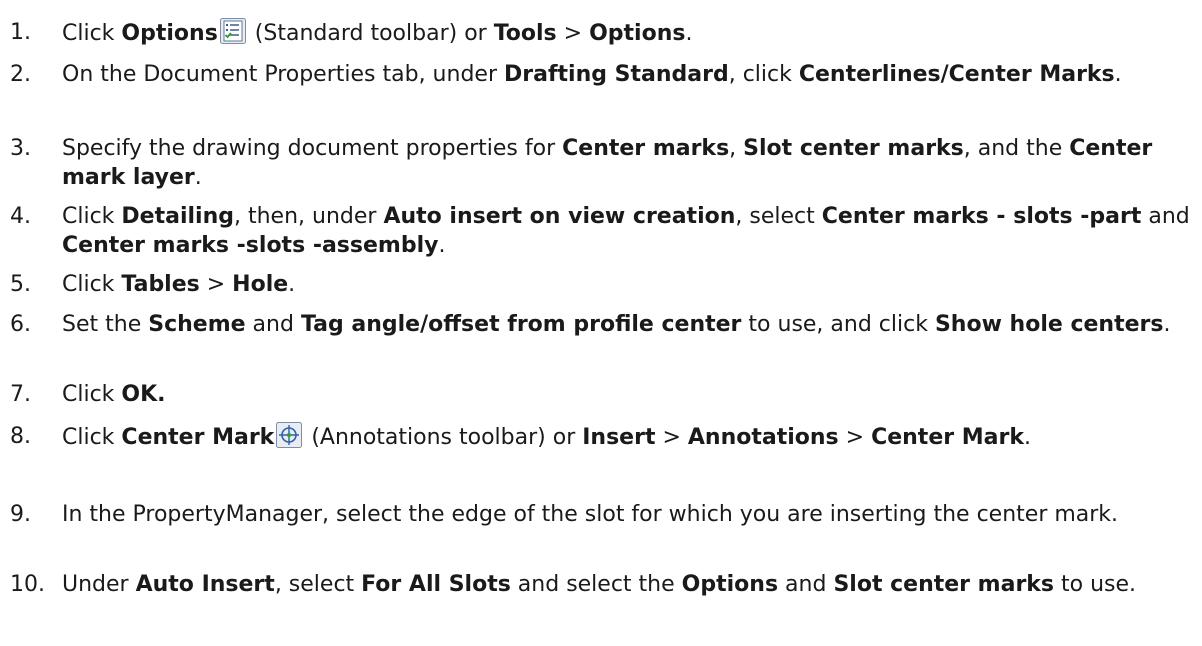  Describe the element at coordinates (521, 324) in the screenshot. I see `ui-term: Tag angle/offset from profile center` at that location.